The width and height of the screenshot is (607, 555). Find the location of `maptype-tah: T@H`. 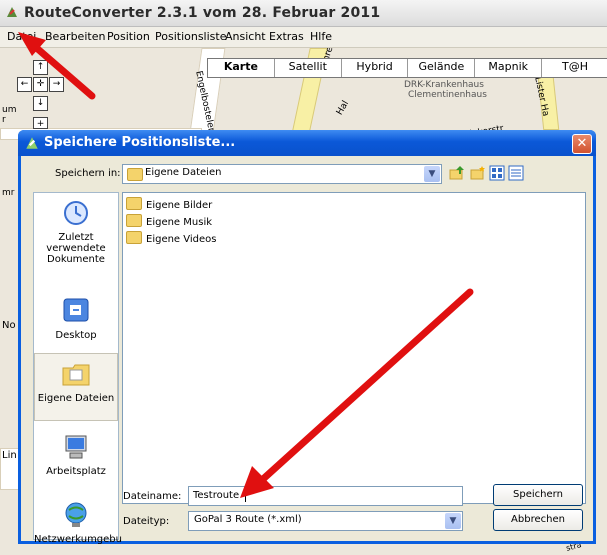

maptype-tah: T@H is located at coordinates (574, 68).